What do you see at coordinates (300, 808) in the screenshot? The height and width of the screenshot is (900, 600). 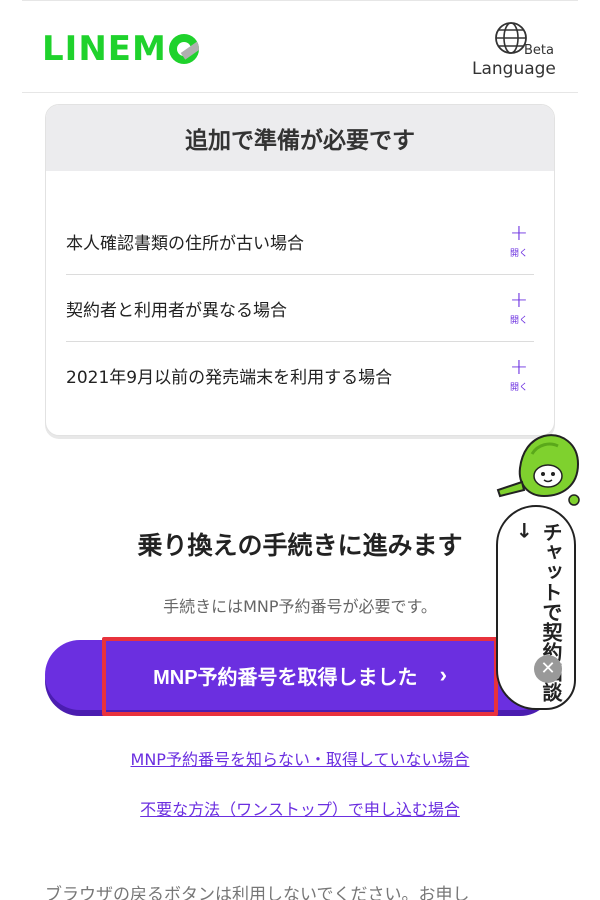 I see `onestop-link: 不要な方法（ワンストップ）で申し込む場合` at bounding box center [300, 808].